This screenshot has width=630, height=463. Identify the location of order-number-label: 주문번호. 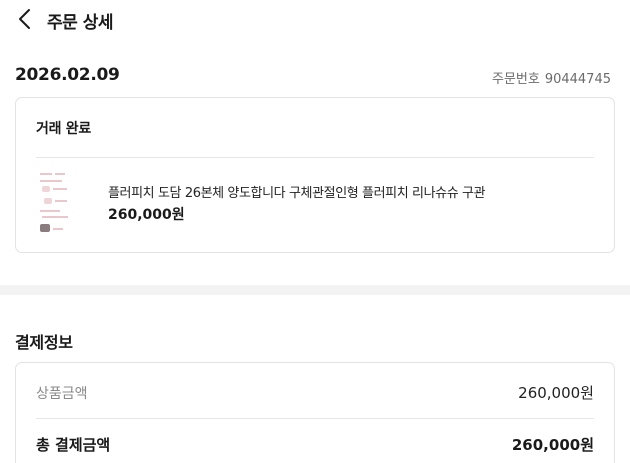
(515, 79).